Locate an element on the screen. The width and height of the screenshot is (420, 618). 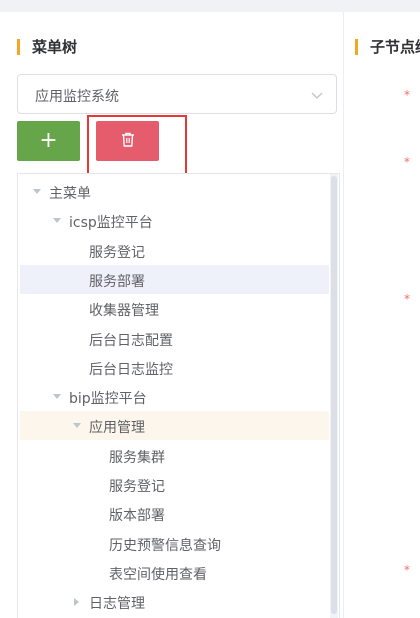
trash-icon is located at coordinates (128, 141).